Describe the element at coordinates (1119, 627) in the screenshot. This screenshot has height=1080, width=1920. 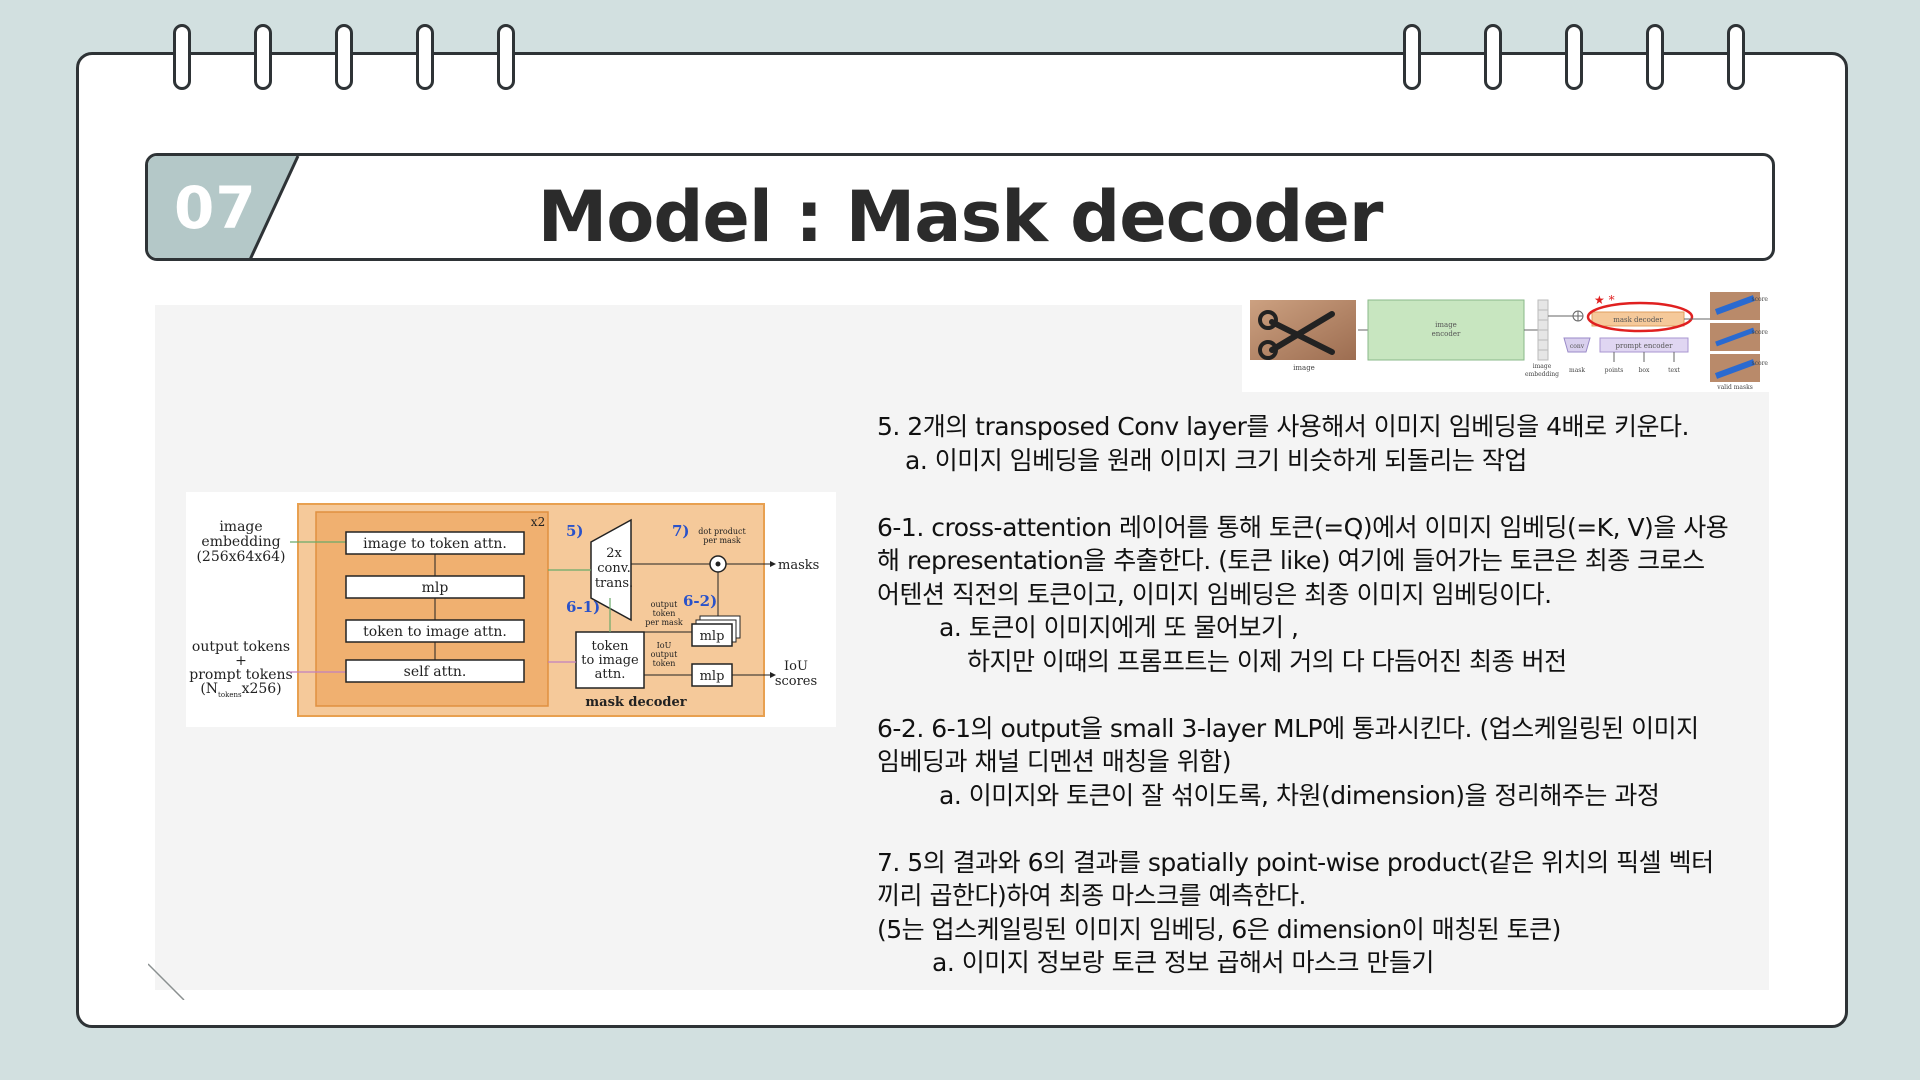
I see `note-line: a. 토큰이 이미지에게 또 물어보기 ,` at that location.